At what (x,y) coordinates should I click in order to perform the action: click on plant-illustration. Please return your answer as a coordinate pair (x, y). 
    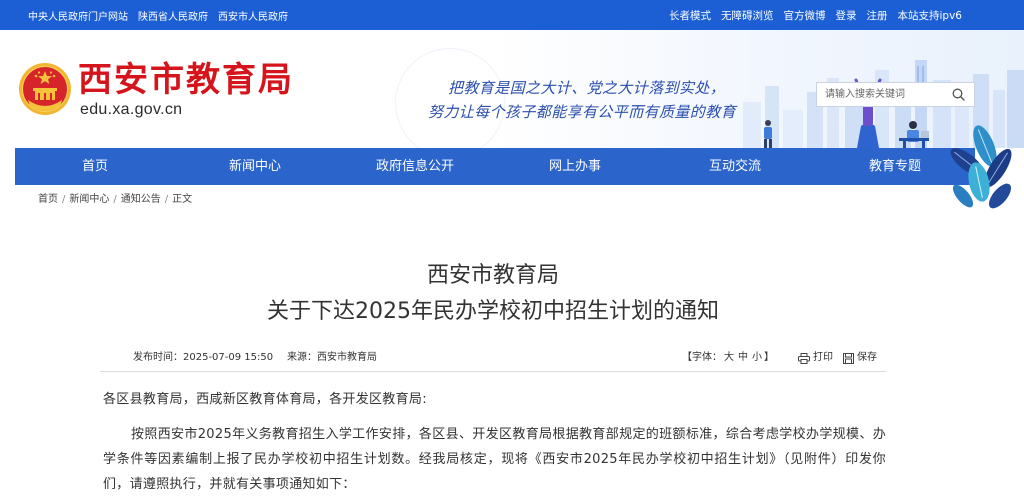
    Looking at the image, I should click on (981, 167).